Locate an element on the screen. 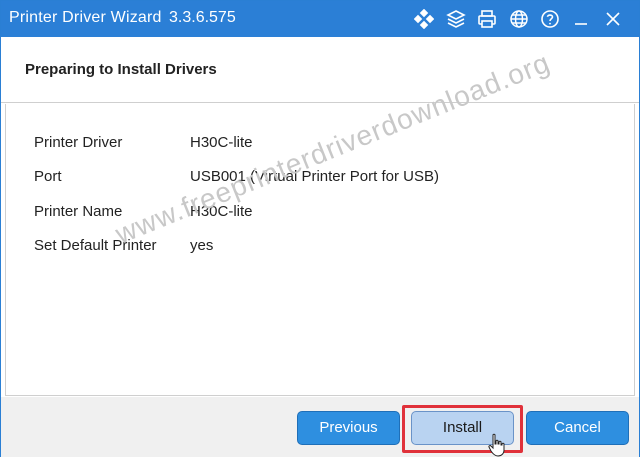 The image size is (640, 457). page-title: Preparing to Install Drivers is located at coordinates (121, 69).